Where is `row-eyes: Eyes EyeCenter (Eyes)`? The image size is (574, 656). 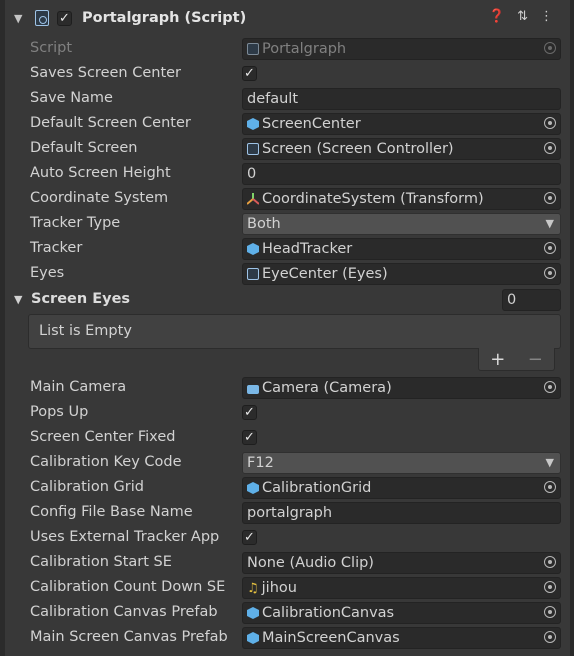 row-eyes: Eyes EyeCenter (Eyes) is located at coordinates (295, 274).